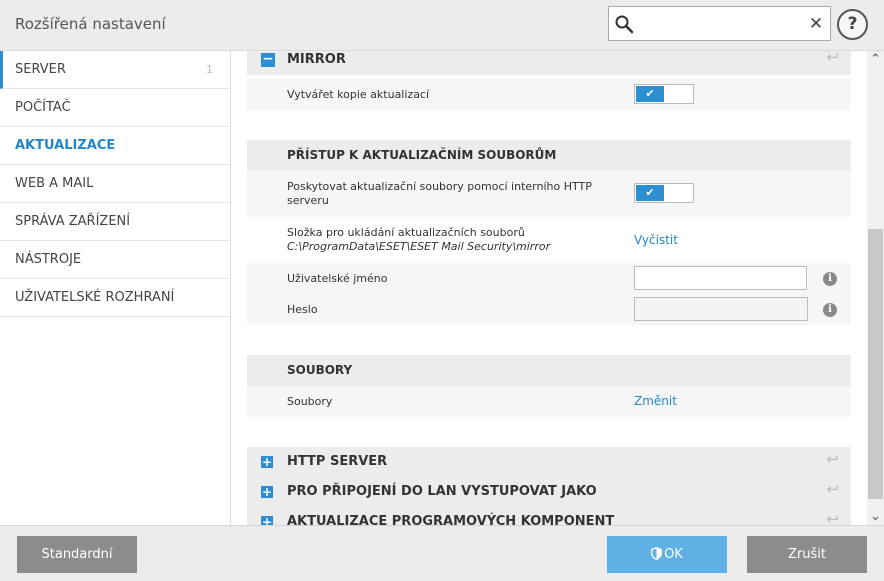 The image size is (884, 581). What do you see at coordinates (90, 24) in the screenshot?
I see `window-title: Rozšířená nastavení` at bounding box center [90, 24].